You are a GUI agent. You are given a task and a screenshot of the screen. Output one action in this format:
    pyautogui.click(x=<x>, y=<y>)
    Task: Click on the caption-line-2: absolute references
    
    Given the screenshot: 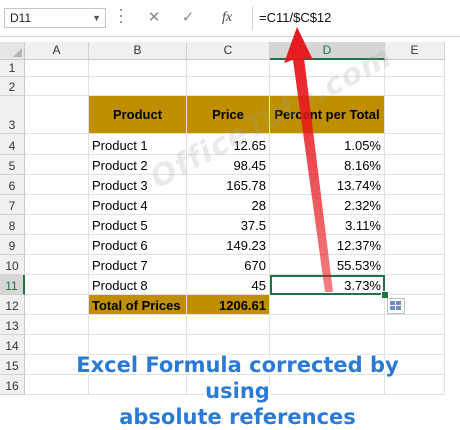 What is the action you would take?
    pyautogui.click(x=237, y=417)
    